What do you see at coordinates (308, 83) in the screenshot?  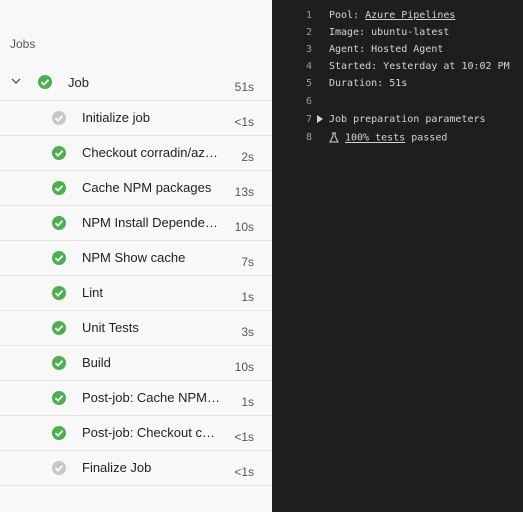 I see `line-number: 5` at bounding box center [308, 83].